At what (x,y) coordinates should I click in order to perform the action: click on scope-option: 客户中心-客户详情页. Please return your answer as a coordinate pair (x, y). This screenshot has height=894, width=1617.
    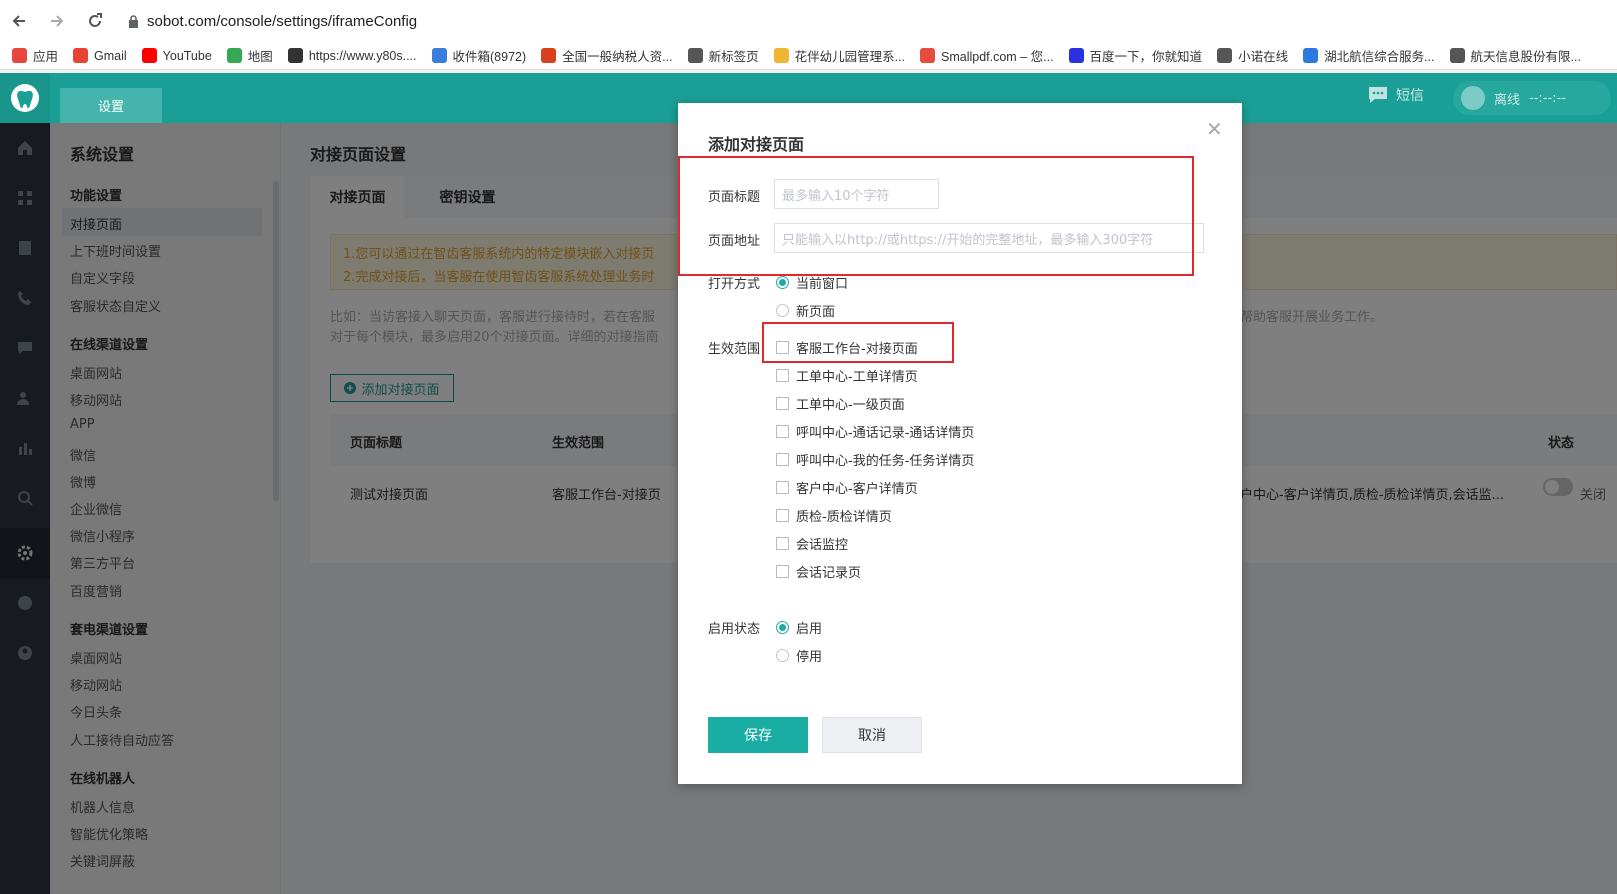
    Looking at the image, I should click on (847, 487).